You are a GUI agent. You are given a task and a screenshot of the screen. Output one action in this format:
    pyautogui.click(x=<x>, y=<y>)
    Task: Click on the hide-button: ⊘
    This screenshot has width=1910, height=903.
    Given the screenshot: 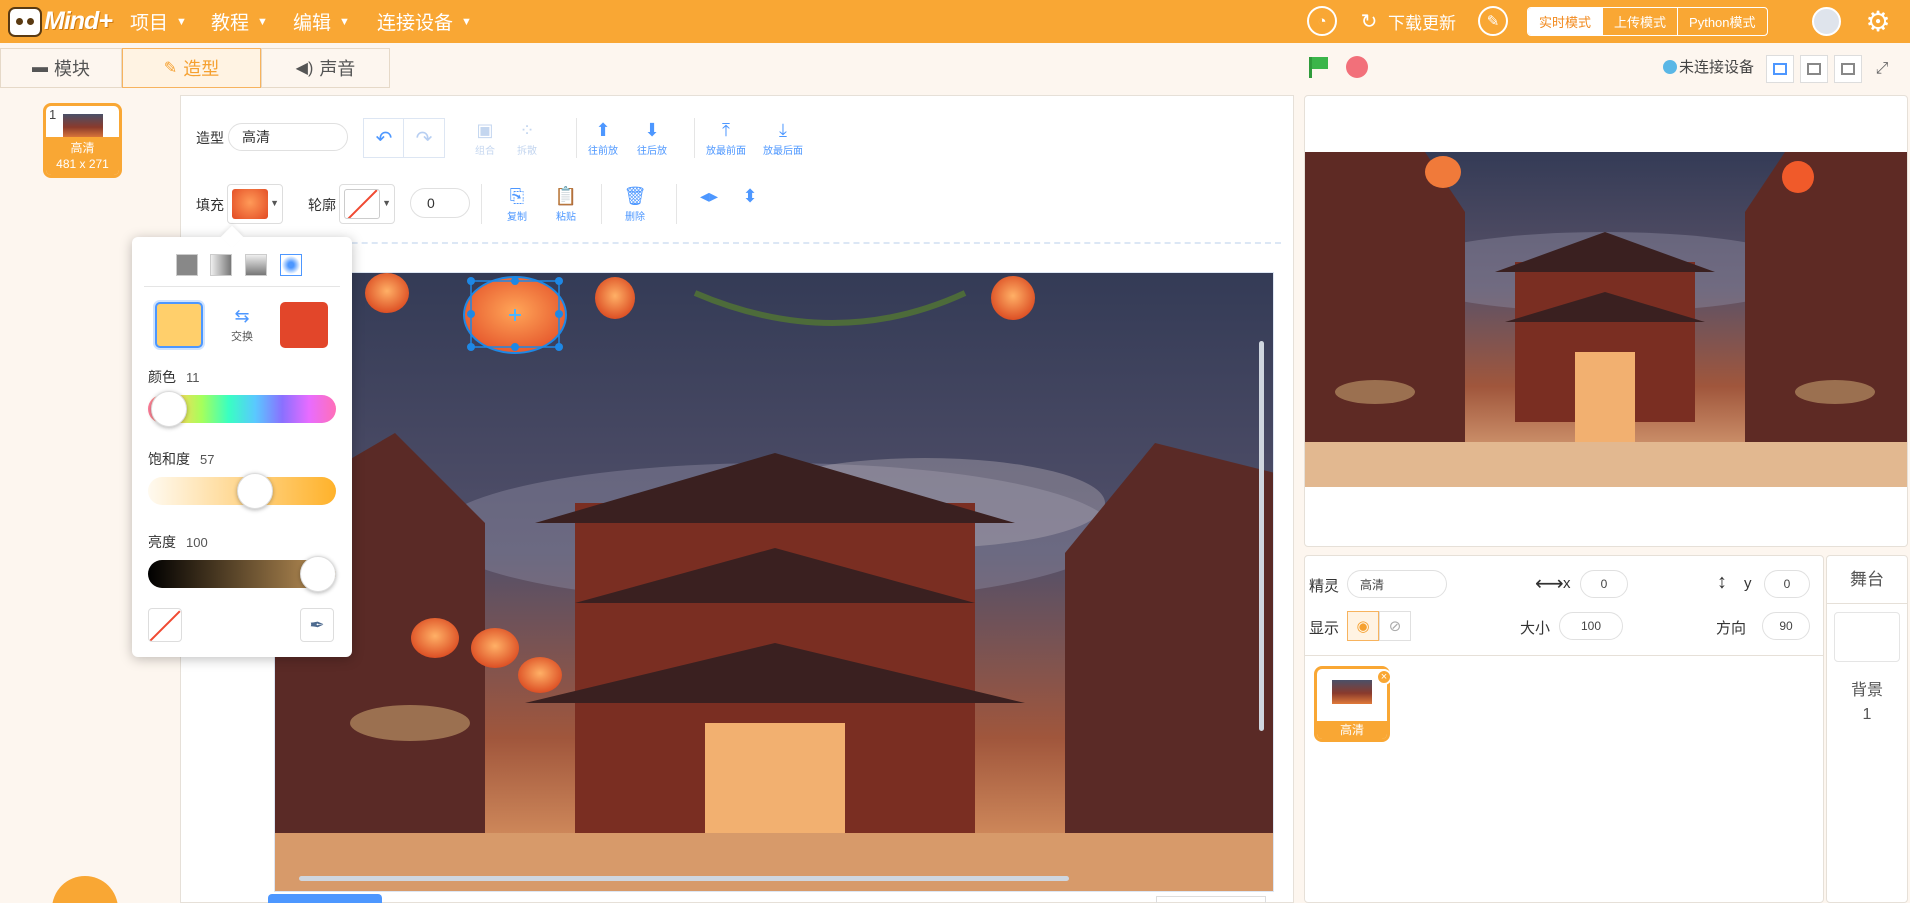 What is the action you would take?
    pyautogui.click(x=1395, y=626)
    